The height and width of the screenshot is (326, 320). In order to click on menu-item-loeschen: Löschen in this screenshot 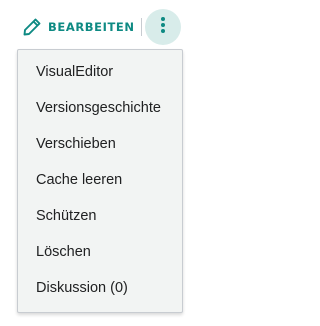, I will do `click(100, 252)`.